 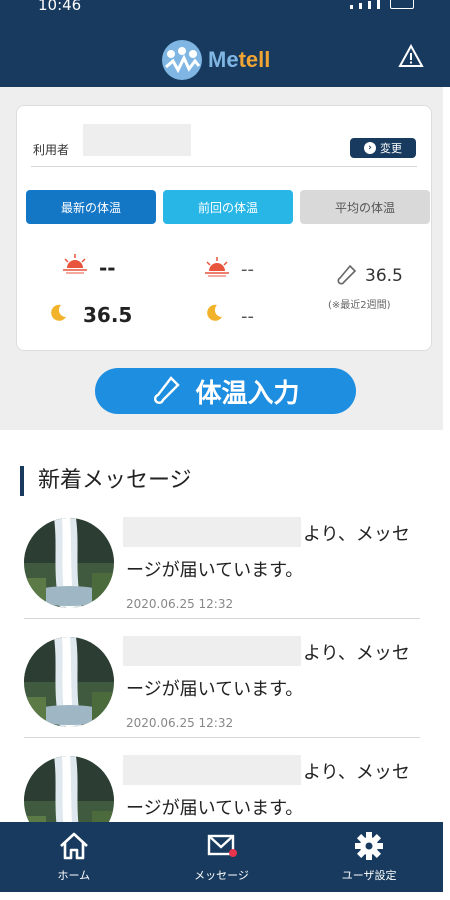 What do you see at coordinates (370, 148) in the screenshot?
I see `chevron-right-icon: ›` at bounding box center [370, 148].